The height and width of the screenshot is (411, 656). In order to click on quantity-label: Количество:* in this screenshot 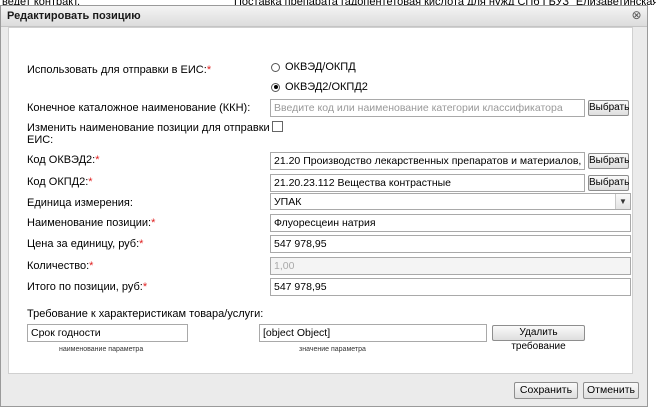, I will do `click(60, 266)`.